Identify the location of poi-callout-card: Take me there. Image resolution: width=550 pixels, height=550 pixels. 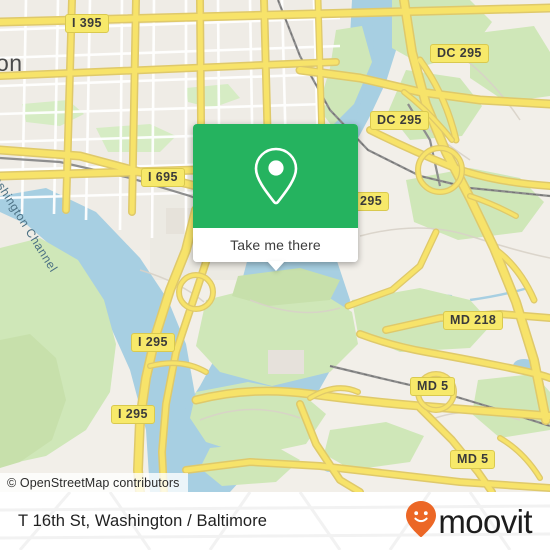
(275, 197).